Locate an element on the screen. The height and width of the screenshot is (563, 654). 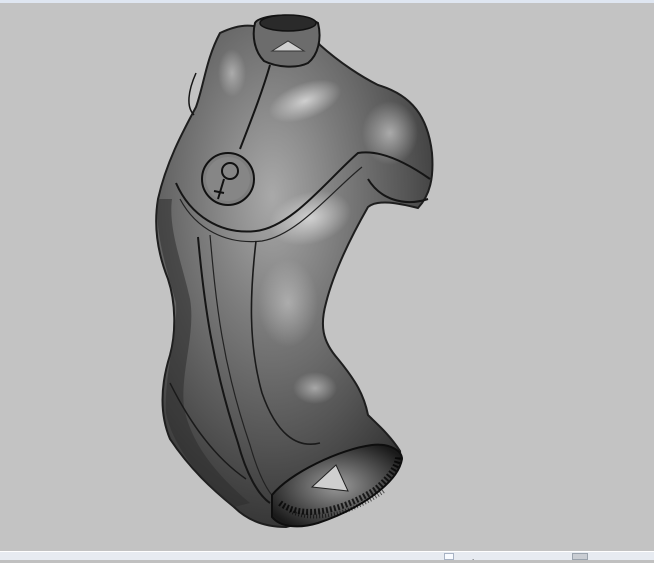
status-text: . is located at coordinates (473, 557).